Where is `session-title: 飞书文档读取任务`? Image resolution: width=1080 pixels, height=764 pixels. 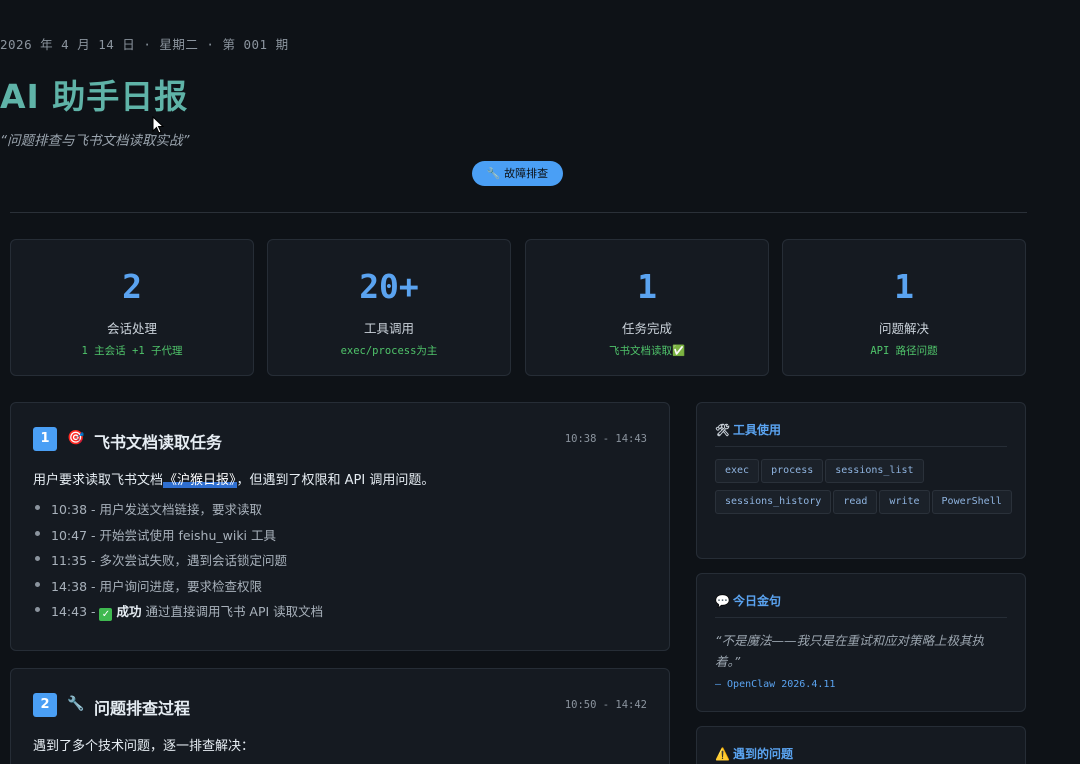
session-title: 飞书文档读取任务 is located at coordinates (158, 442).